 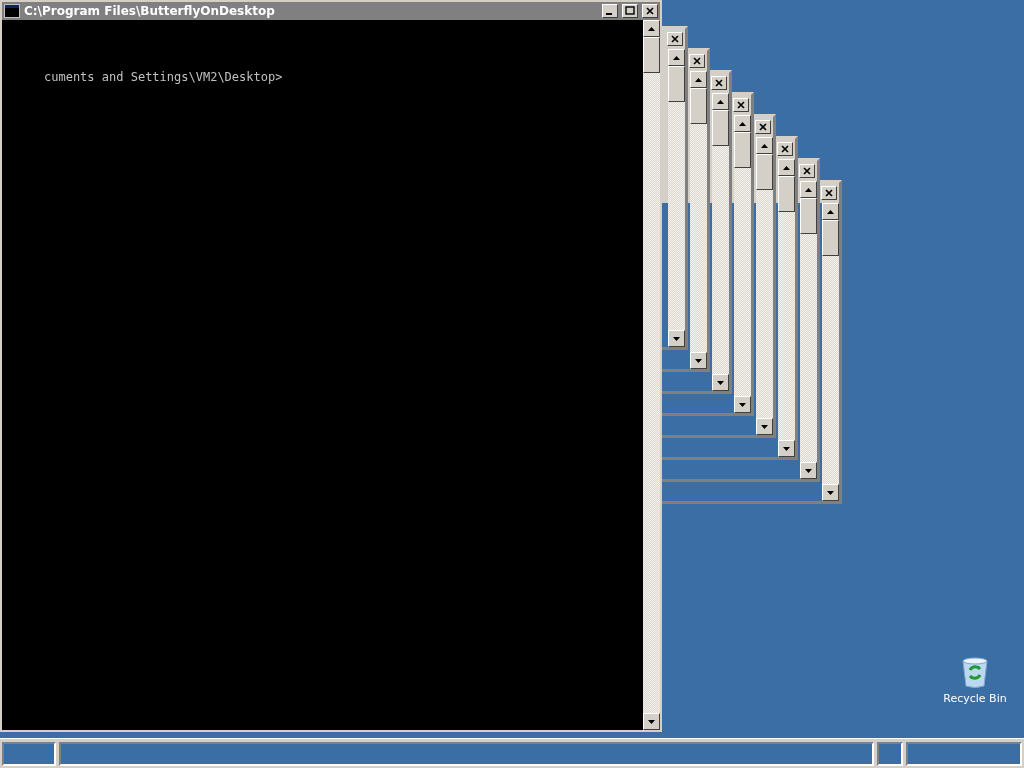 What do you see at coordinates (29, 753) in the screenshot?
I see `start-button` at bounding box center [29, 753].